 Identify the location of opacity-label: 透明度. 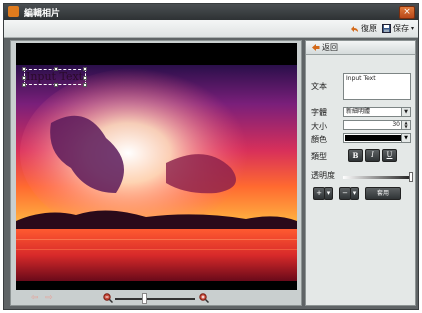
(323, 175).